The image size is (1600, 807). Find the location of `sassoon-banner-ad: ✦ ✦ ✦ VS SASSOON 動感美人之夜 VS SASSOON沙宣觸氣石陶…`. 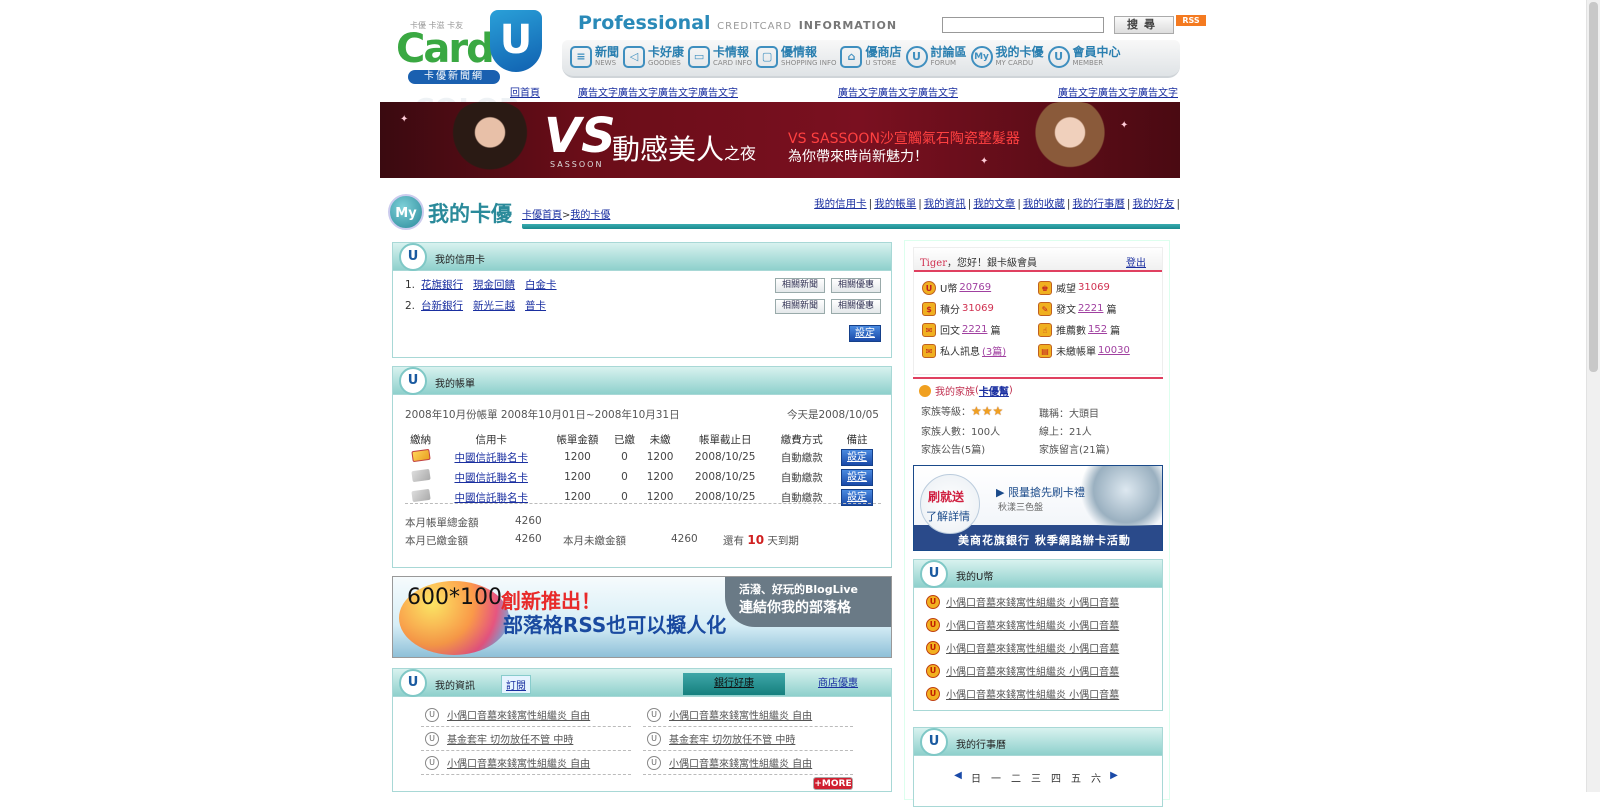

sassoon-banner-ad: ✦ ✦ ✦ VS SASSOON 動感美人之夜 VS SASSOON沙宣觸氣石陶… is located at coordinates (780, 140).